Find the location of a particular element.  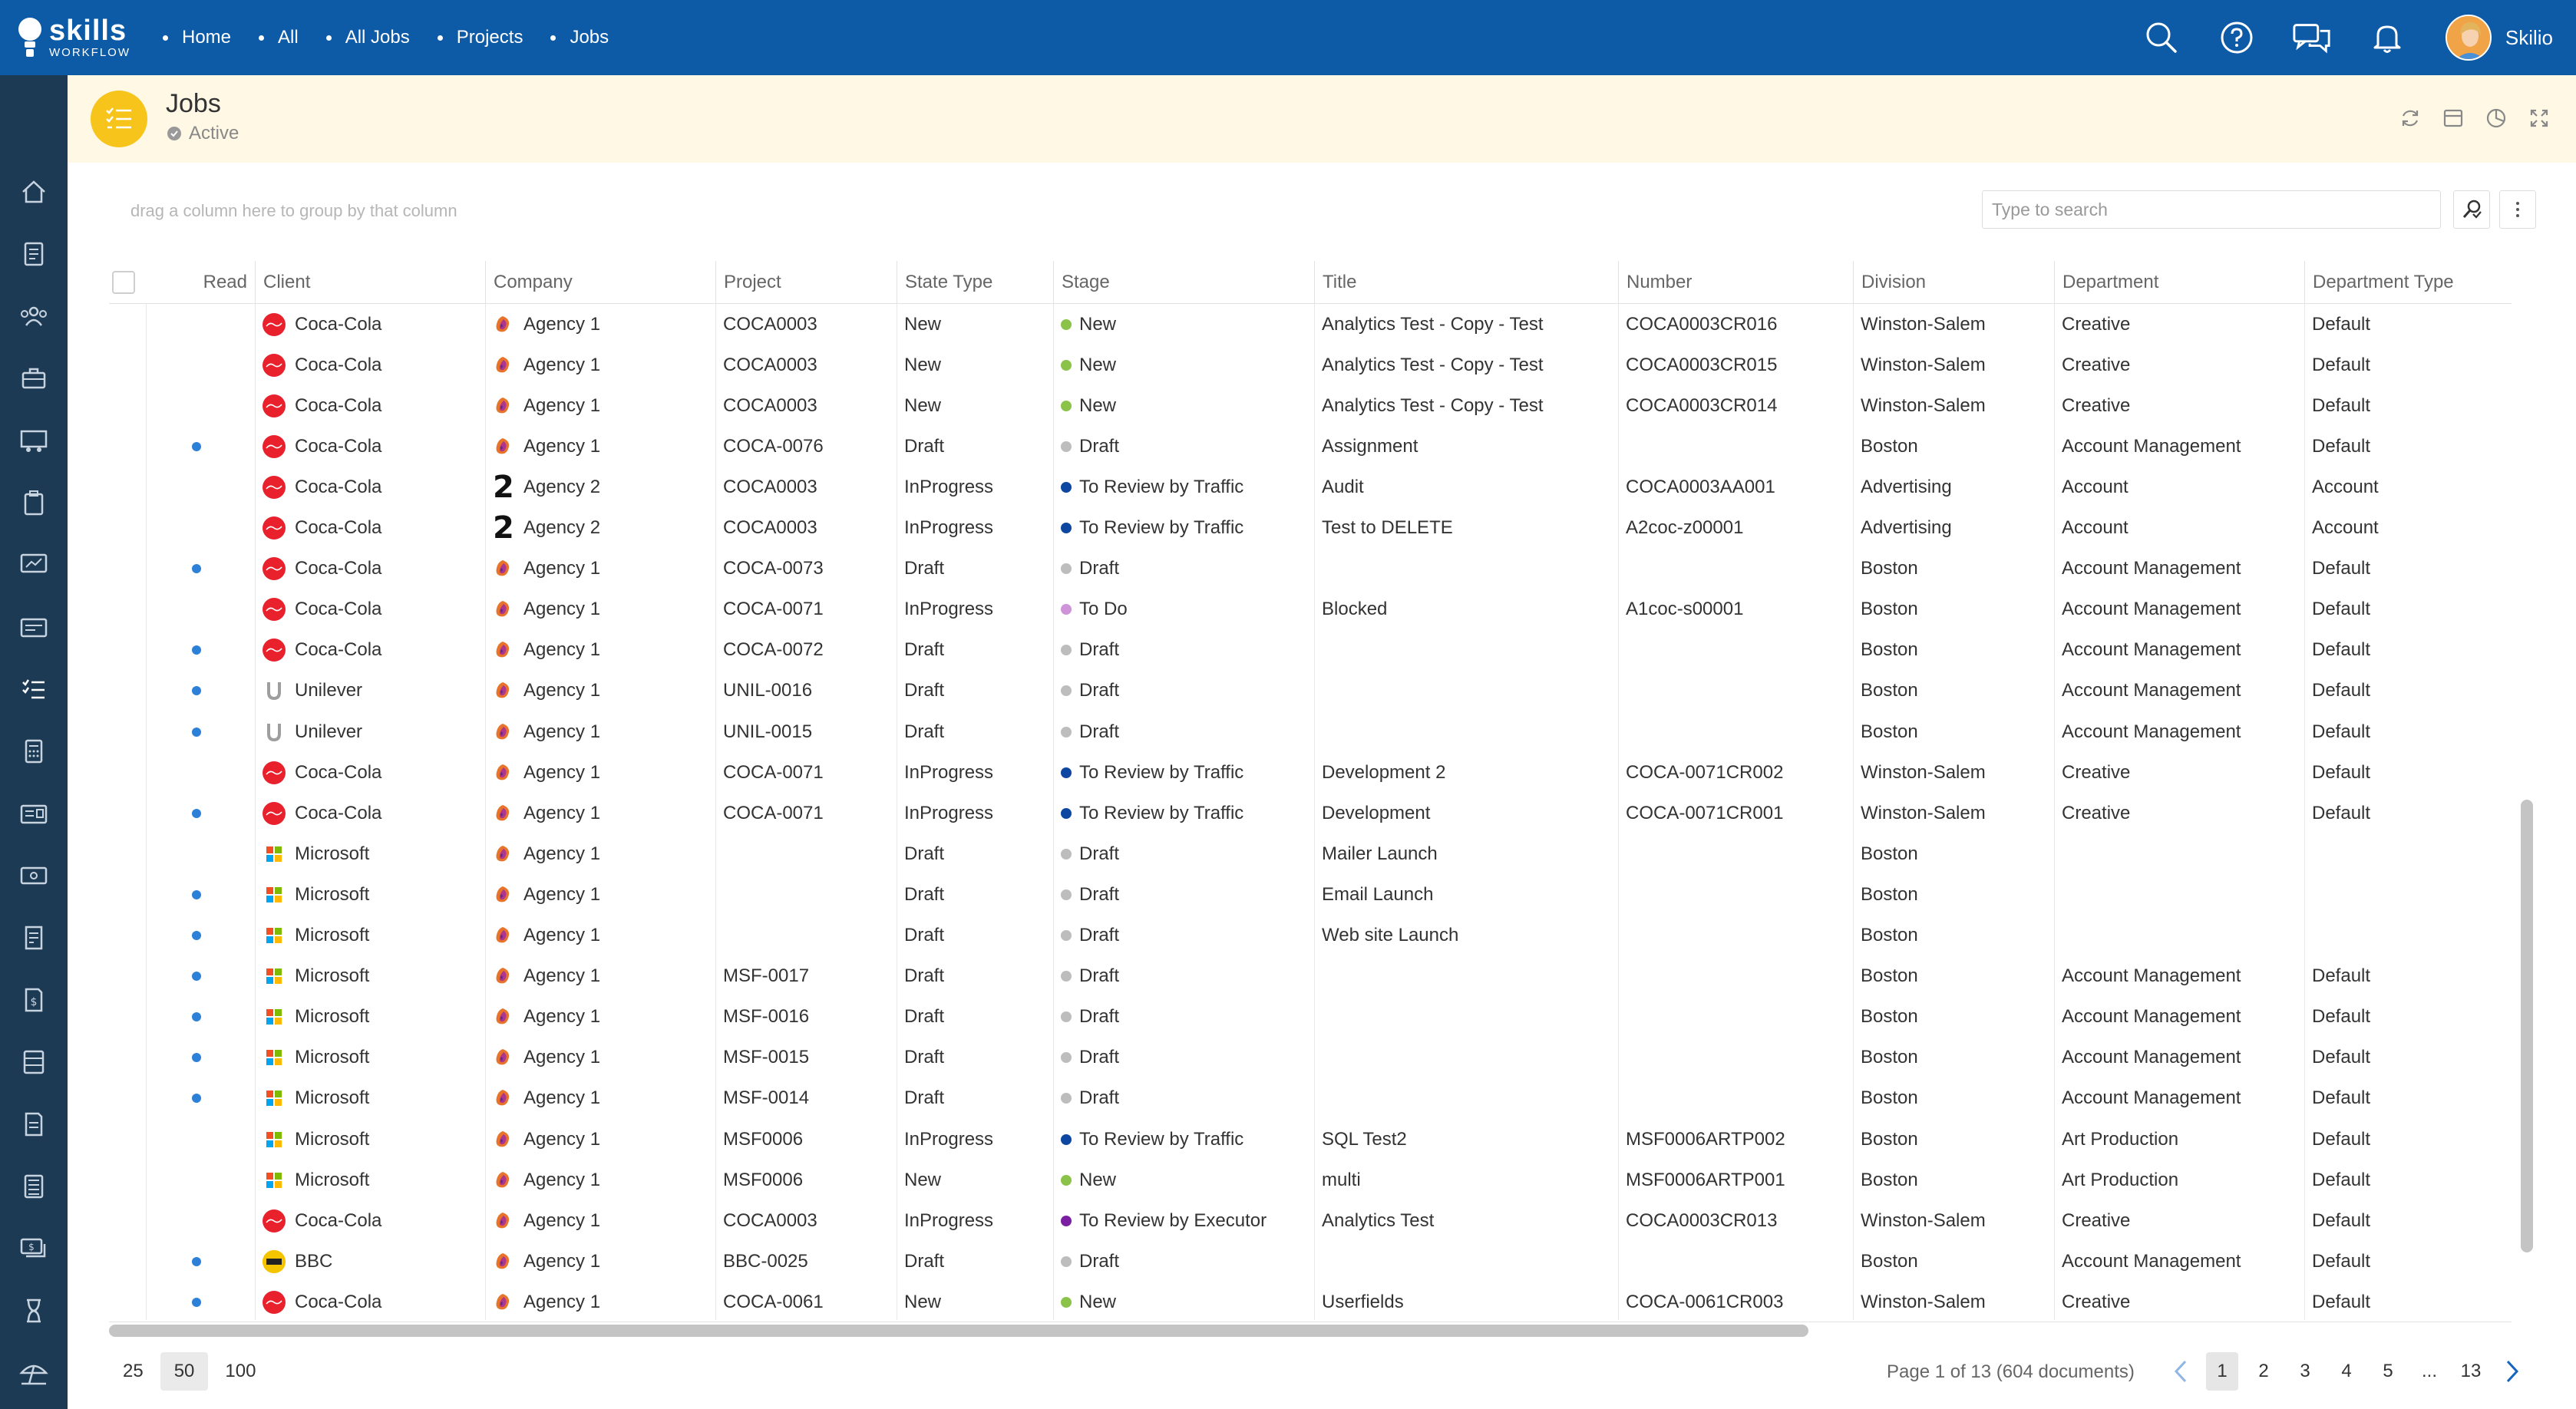

cell-stage: Draft is located at coordinates (1183, 1098).